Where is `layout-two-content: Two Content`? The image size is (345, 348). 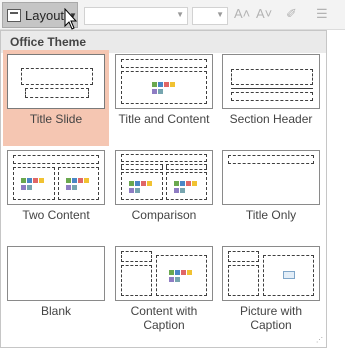
layout-two-content: Two Content is located at coordinates (56, 194).